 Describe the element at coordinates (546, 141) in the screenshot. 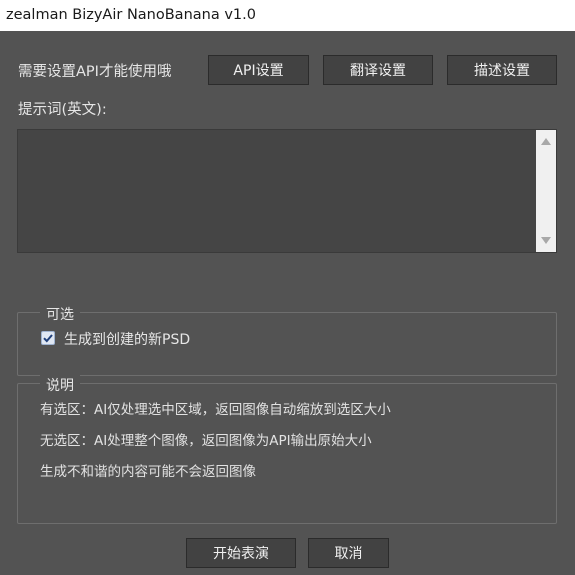

I see `scroll-up-arrow-icon` at that location.